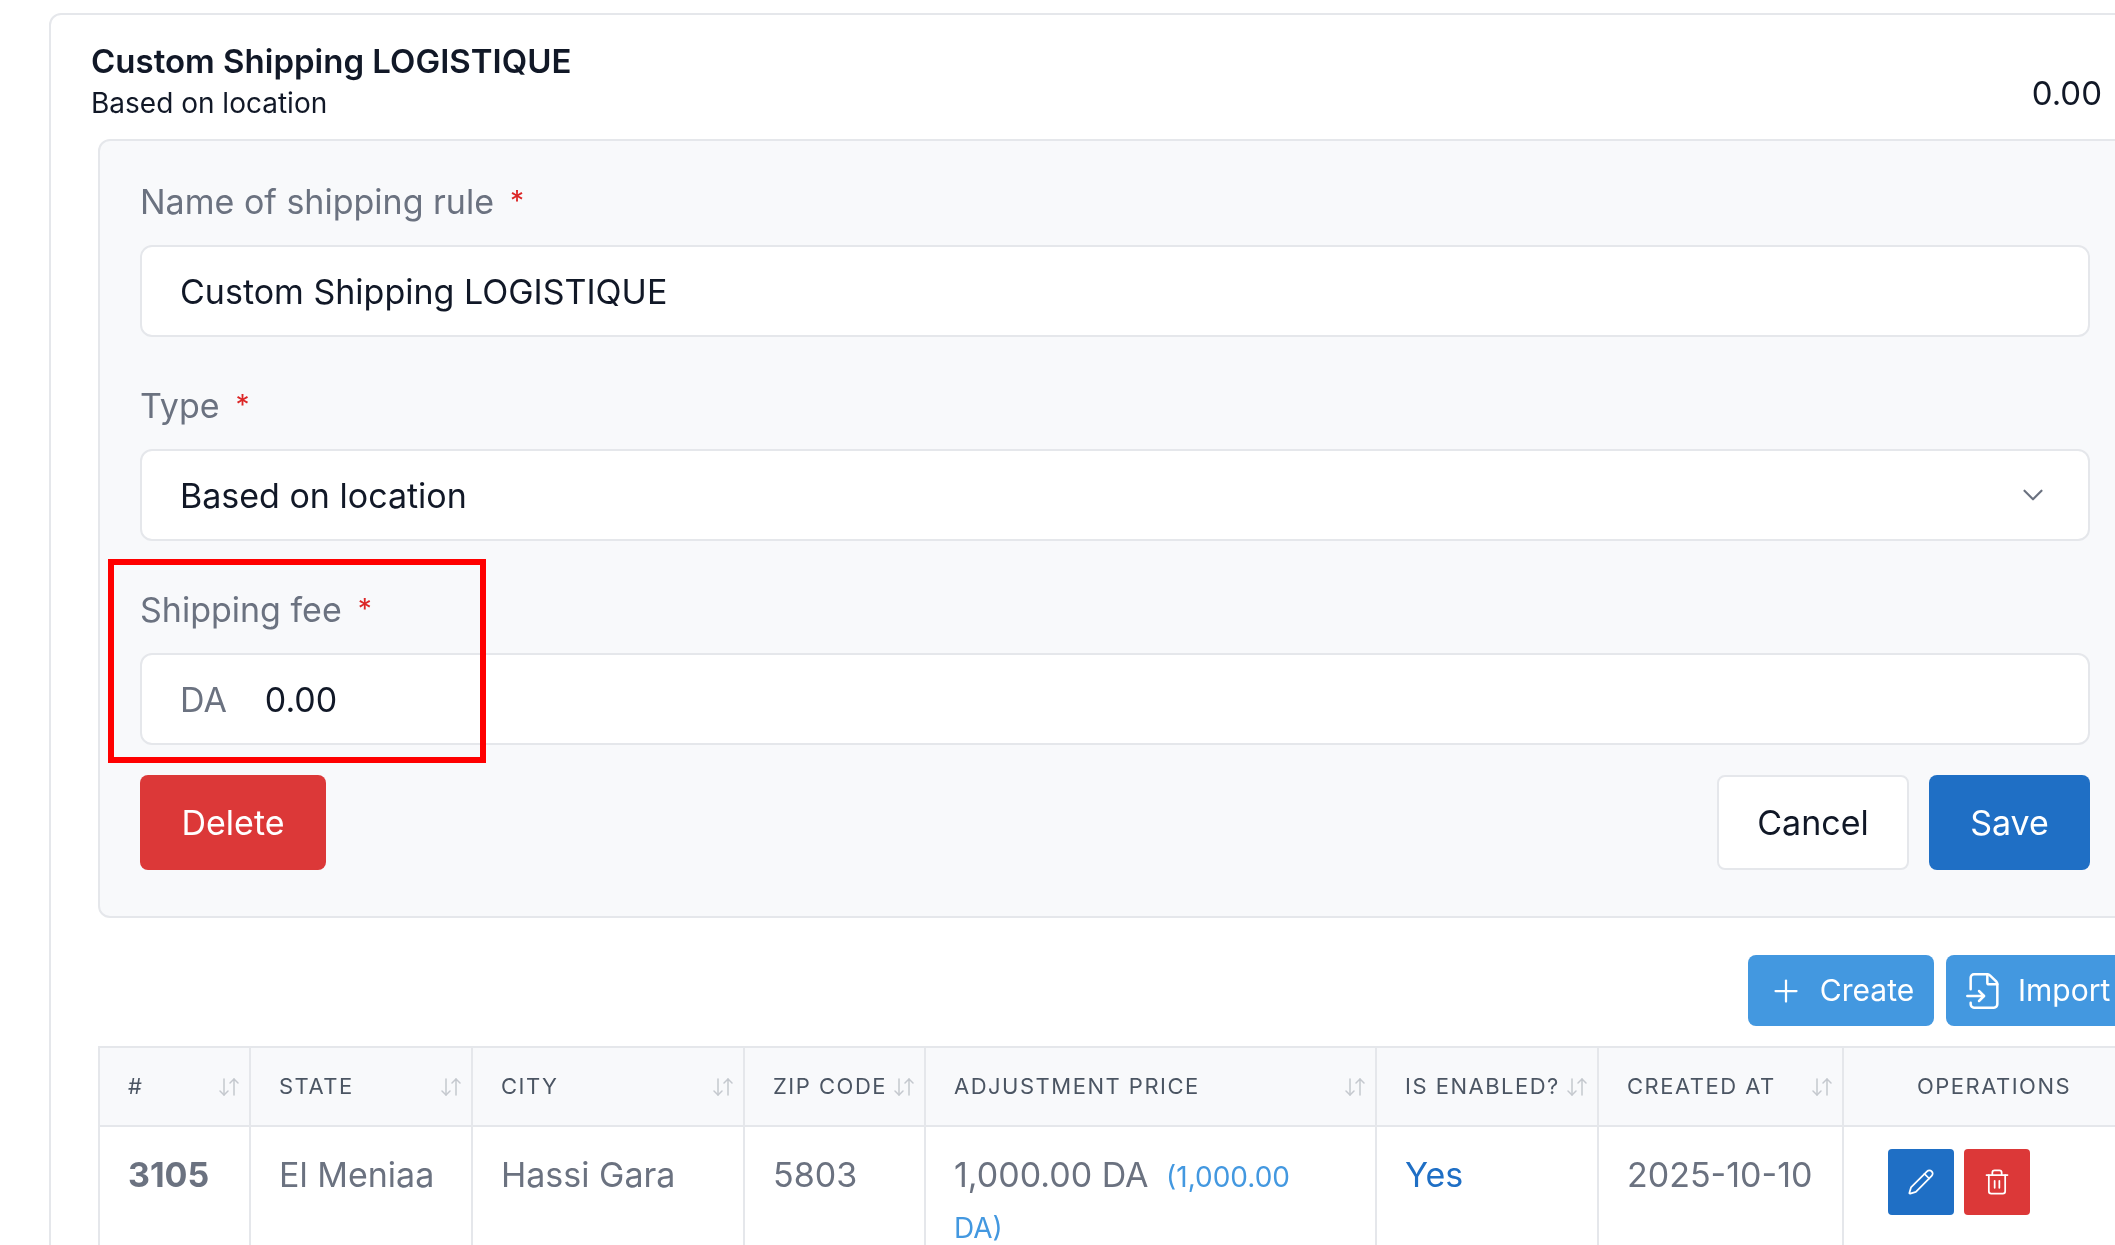 This screenshot has width=2115, height=1245. I want to click on text-field: Custom Shipping LOGISTIQUE, so click(1115, 291).